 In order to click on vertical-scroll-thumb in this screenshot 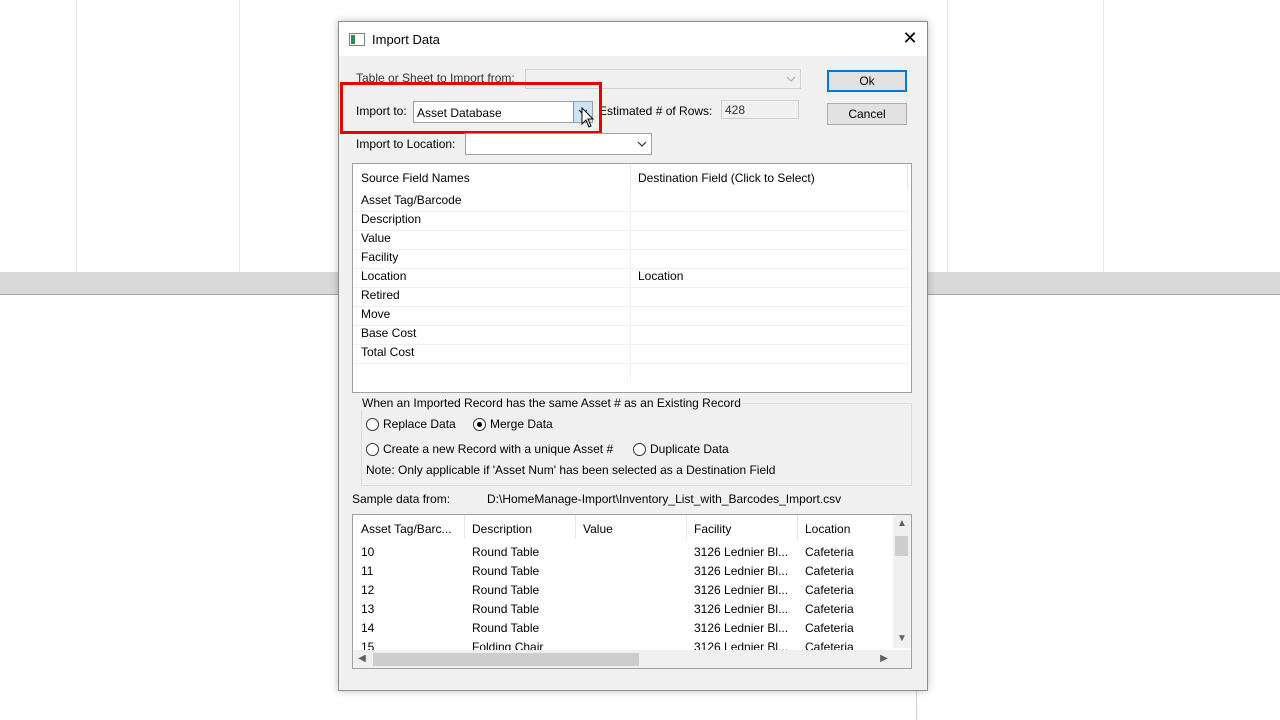, I will do `click(901, 546)`.